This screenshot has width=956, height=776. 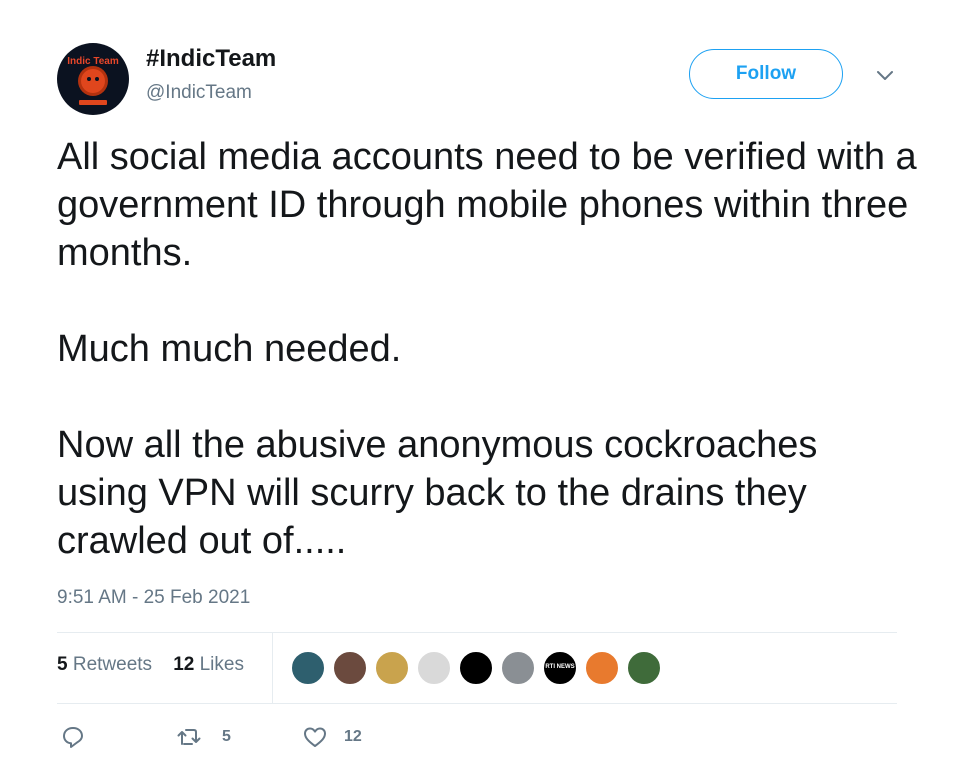 What do you see at coordinates (885, 76) in the screenshot?
I see `chevron-down-icon` at bounding box center [885, 76].